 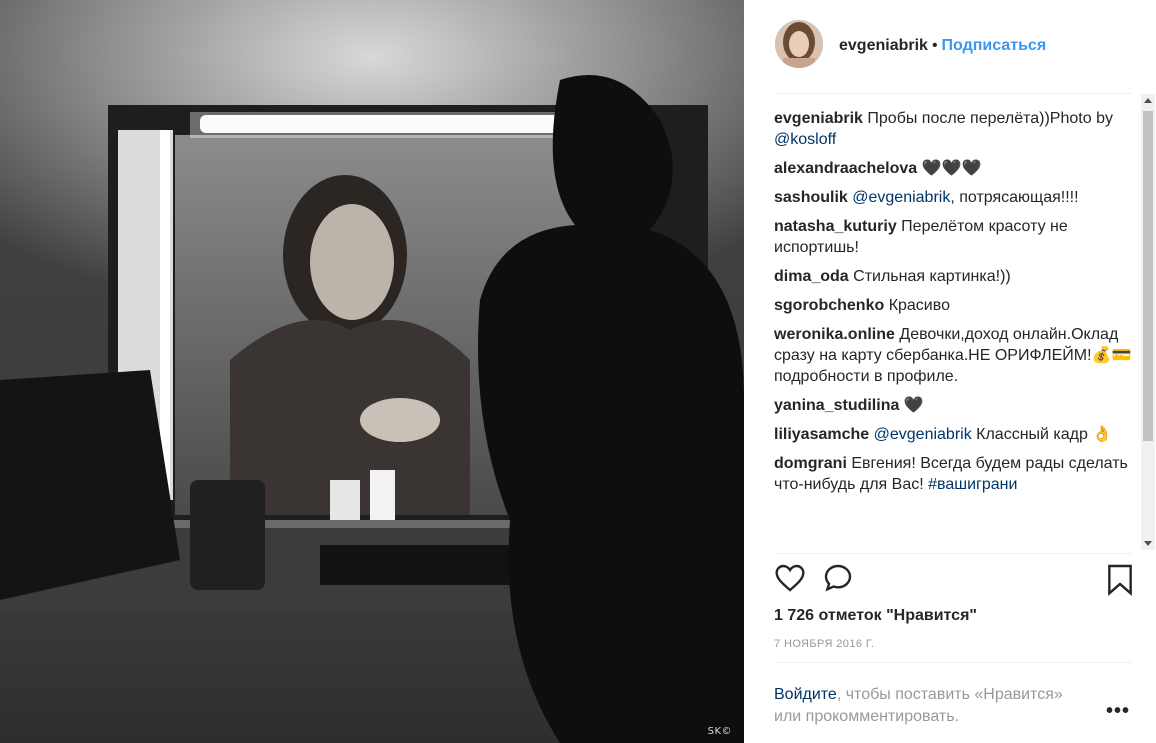 What do you see at coordinates (790, 580) in the screenshot?
I see `heart-icon` at bounding box center [790, 580].